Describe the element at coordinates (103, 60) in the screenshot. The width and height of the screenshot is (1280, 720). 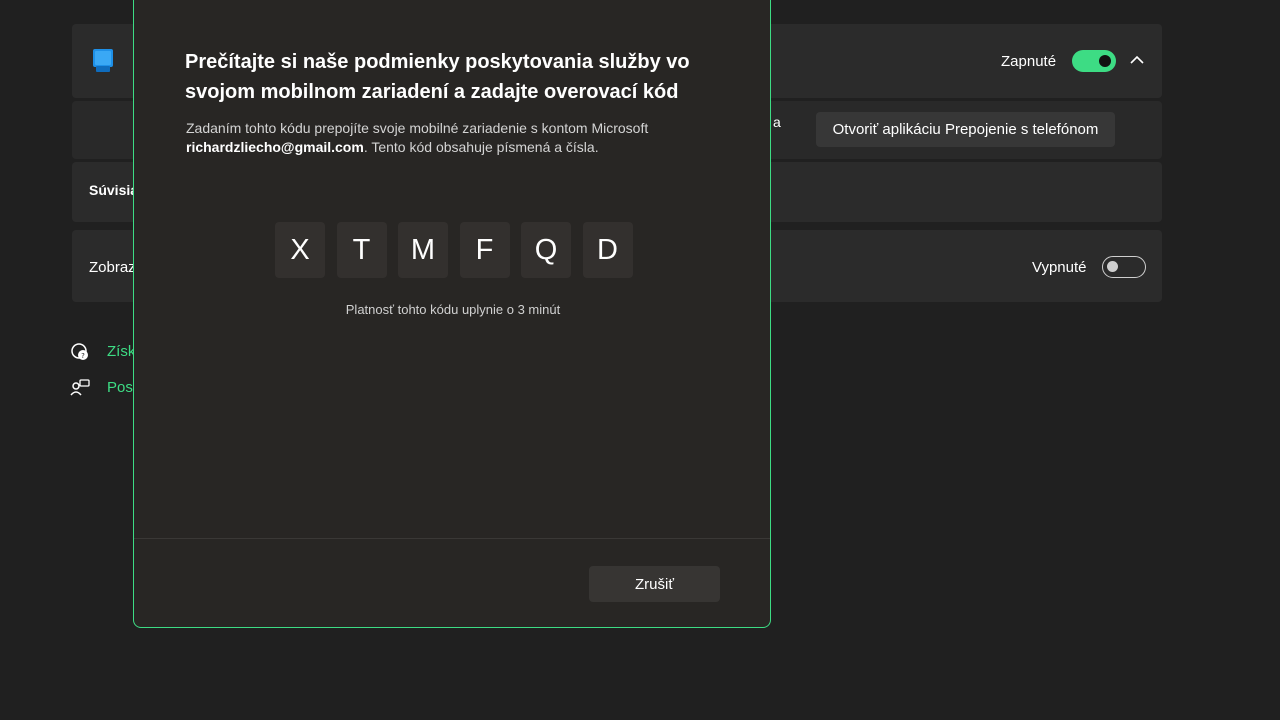
I see `phone-link-app-icon` at that location.